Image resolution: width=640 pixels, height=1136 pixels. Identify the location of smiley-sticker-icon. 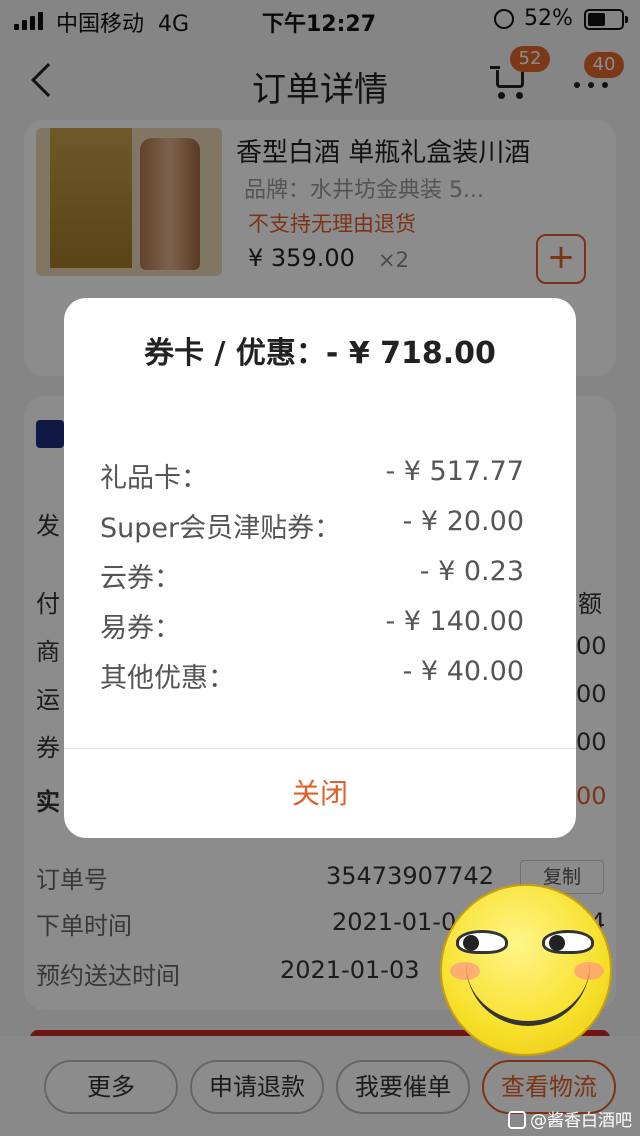
(526, 970).